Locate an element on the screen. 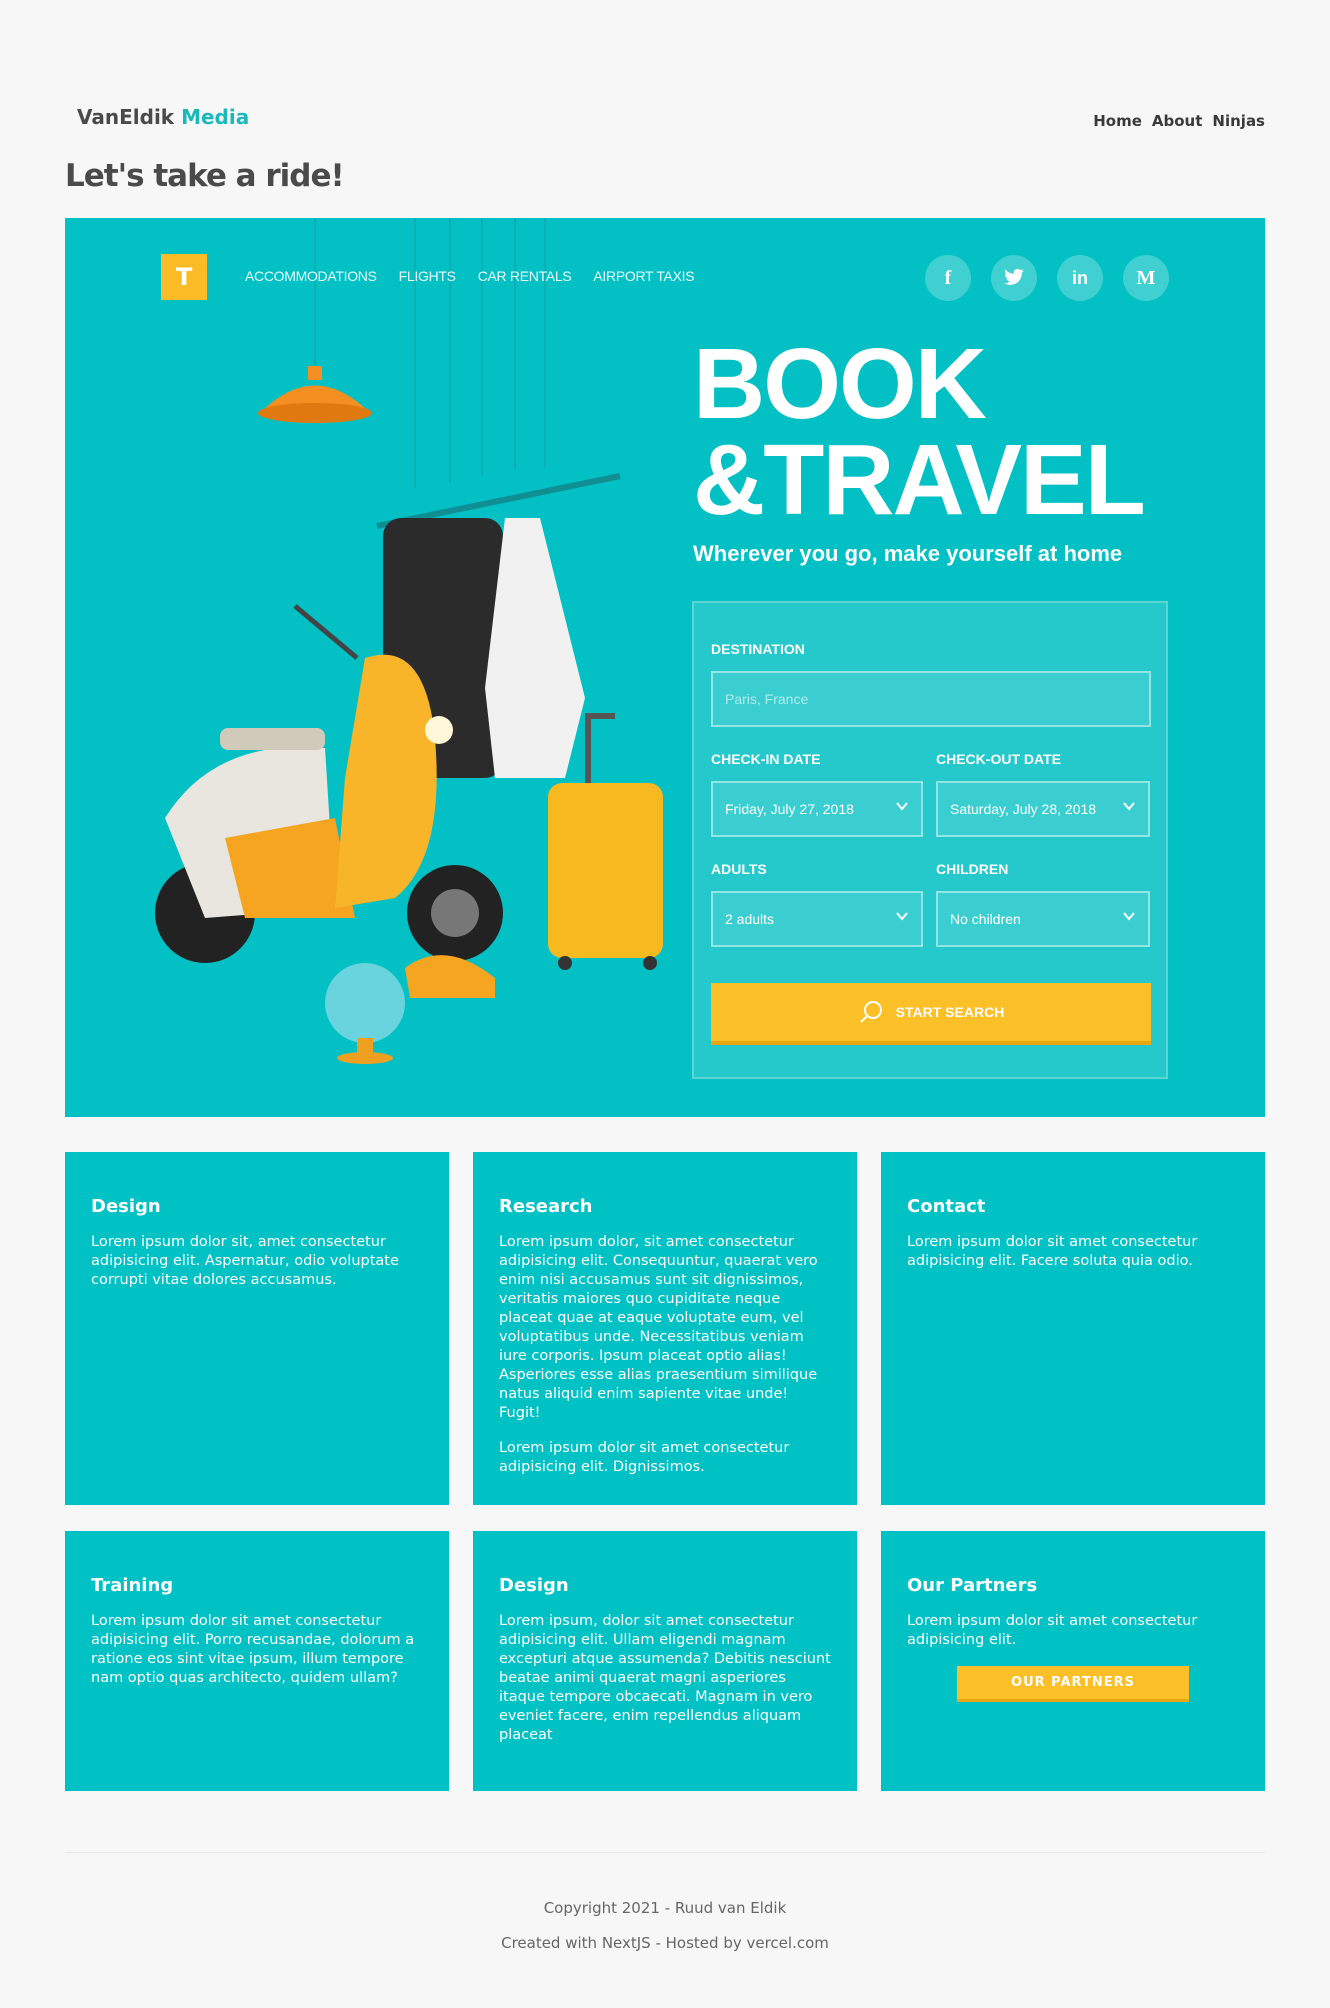 This screenshot has height=2008, width=1330. adults-label: ADULTS is located at coordinates (739, 869).